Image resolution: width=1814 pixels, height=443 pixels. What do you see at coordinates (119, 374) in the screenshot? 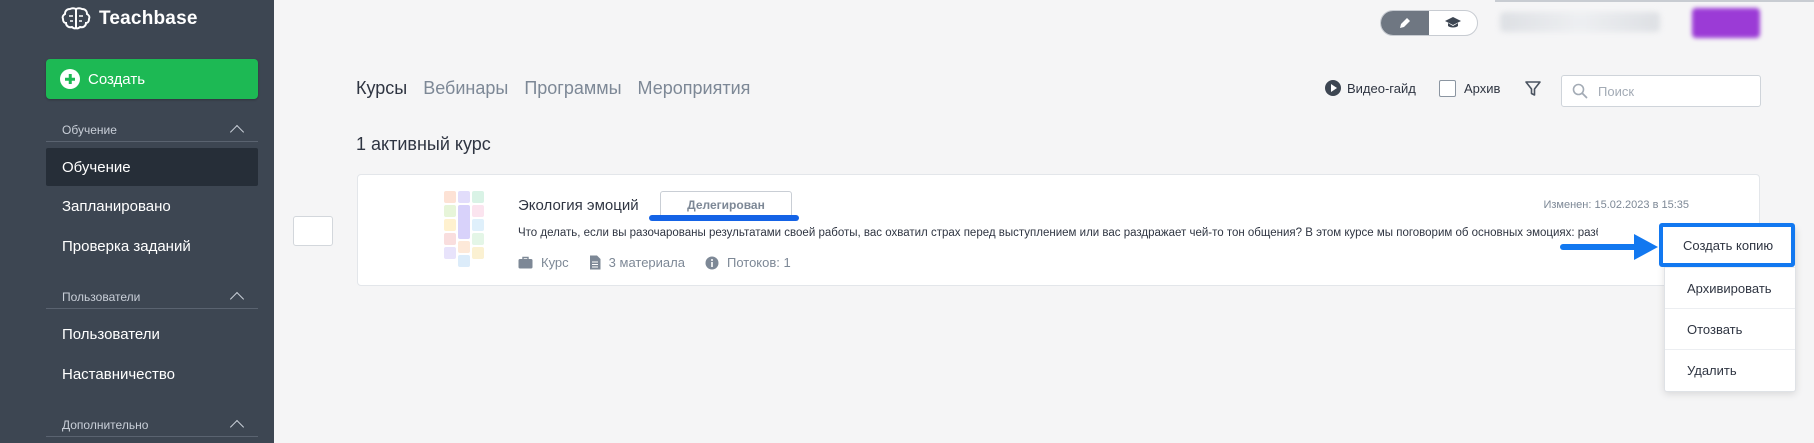
I see `sidebar-item-label: Наставничество` at bounding box center [119, 374].